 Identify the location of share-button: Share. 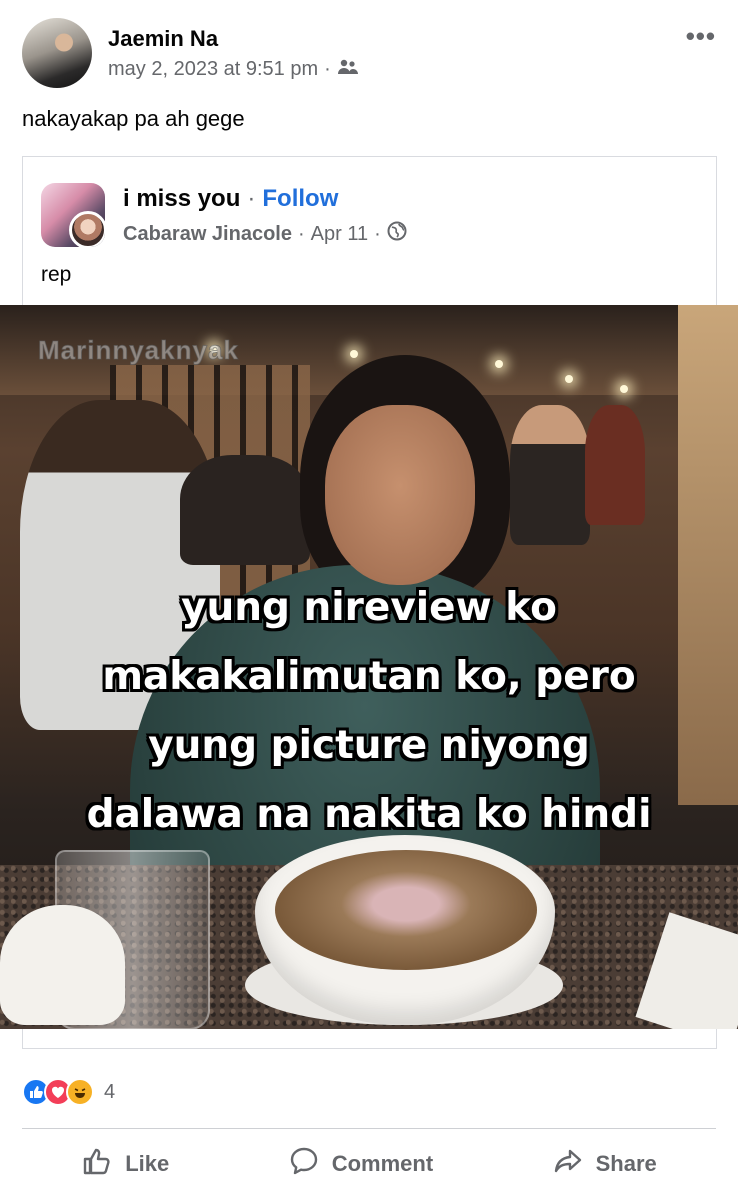
(604, 1164).